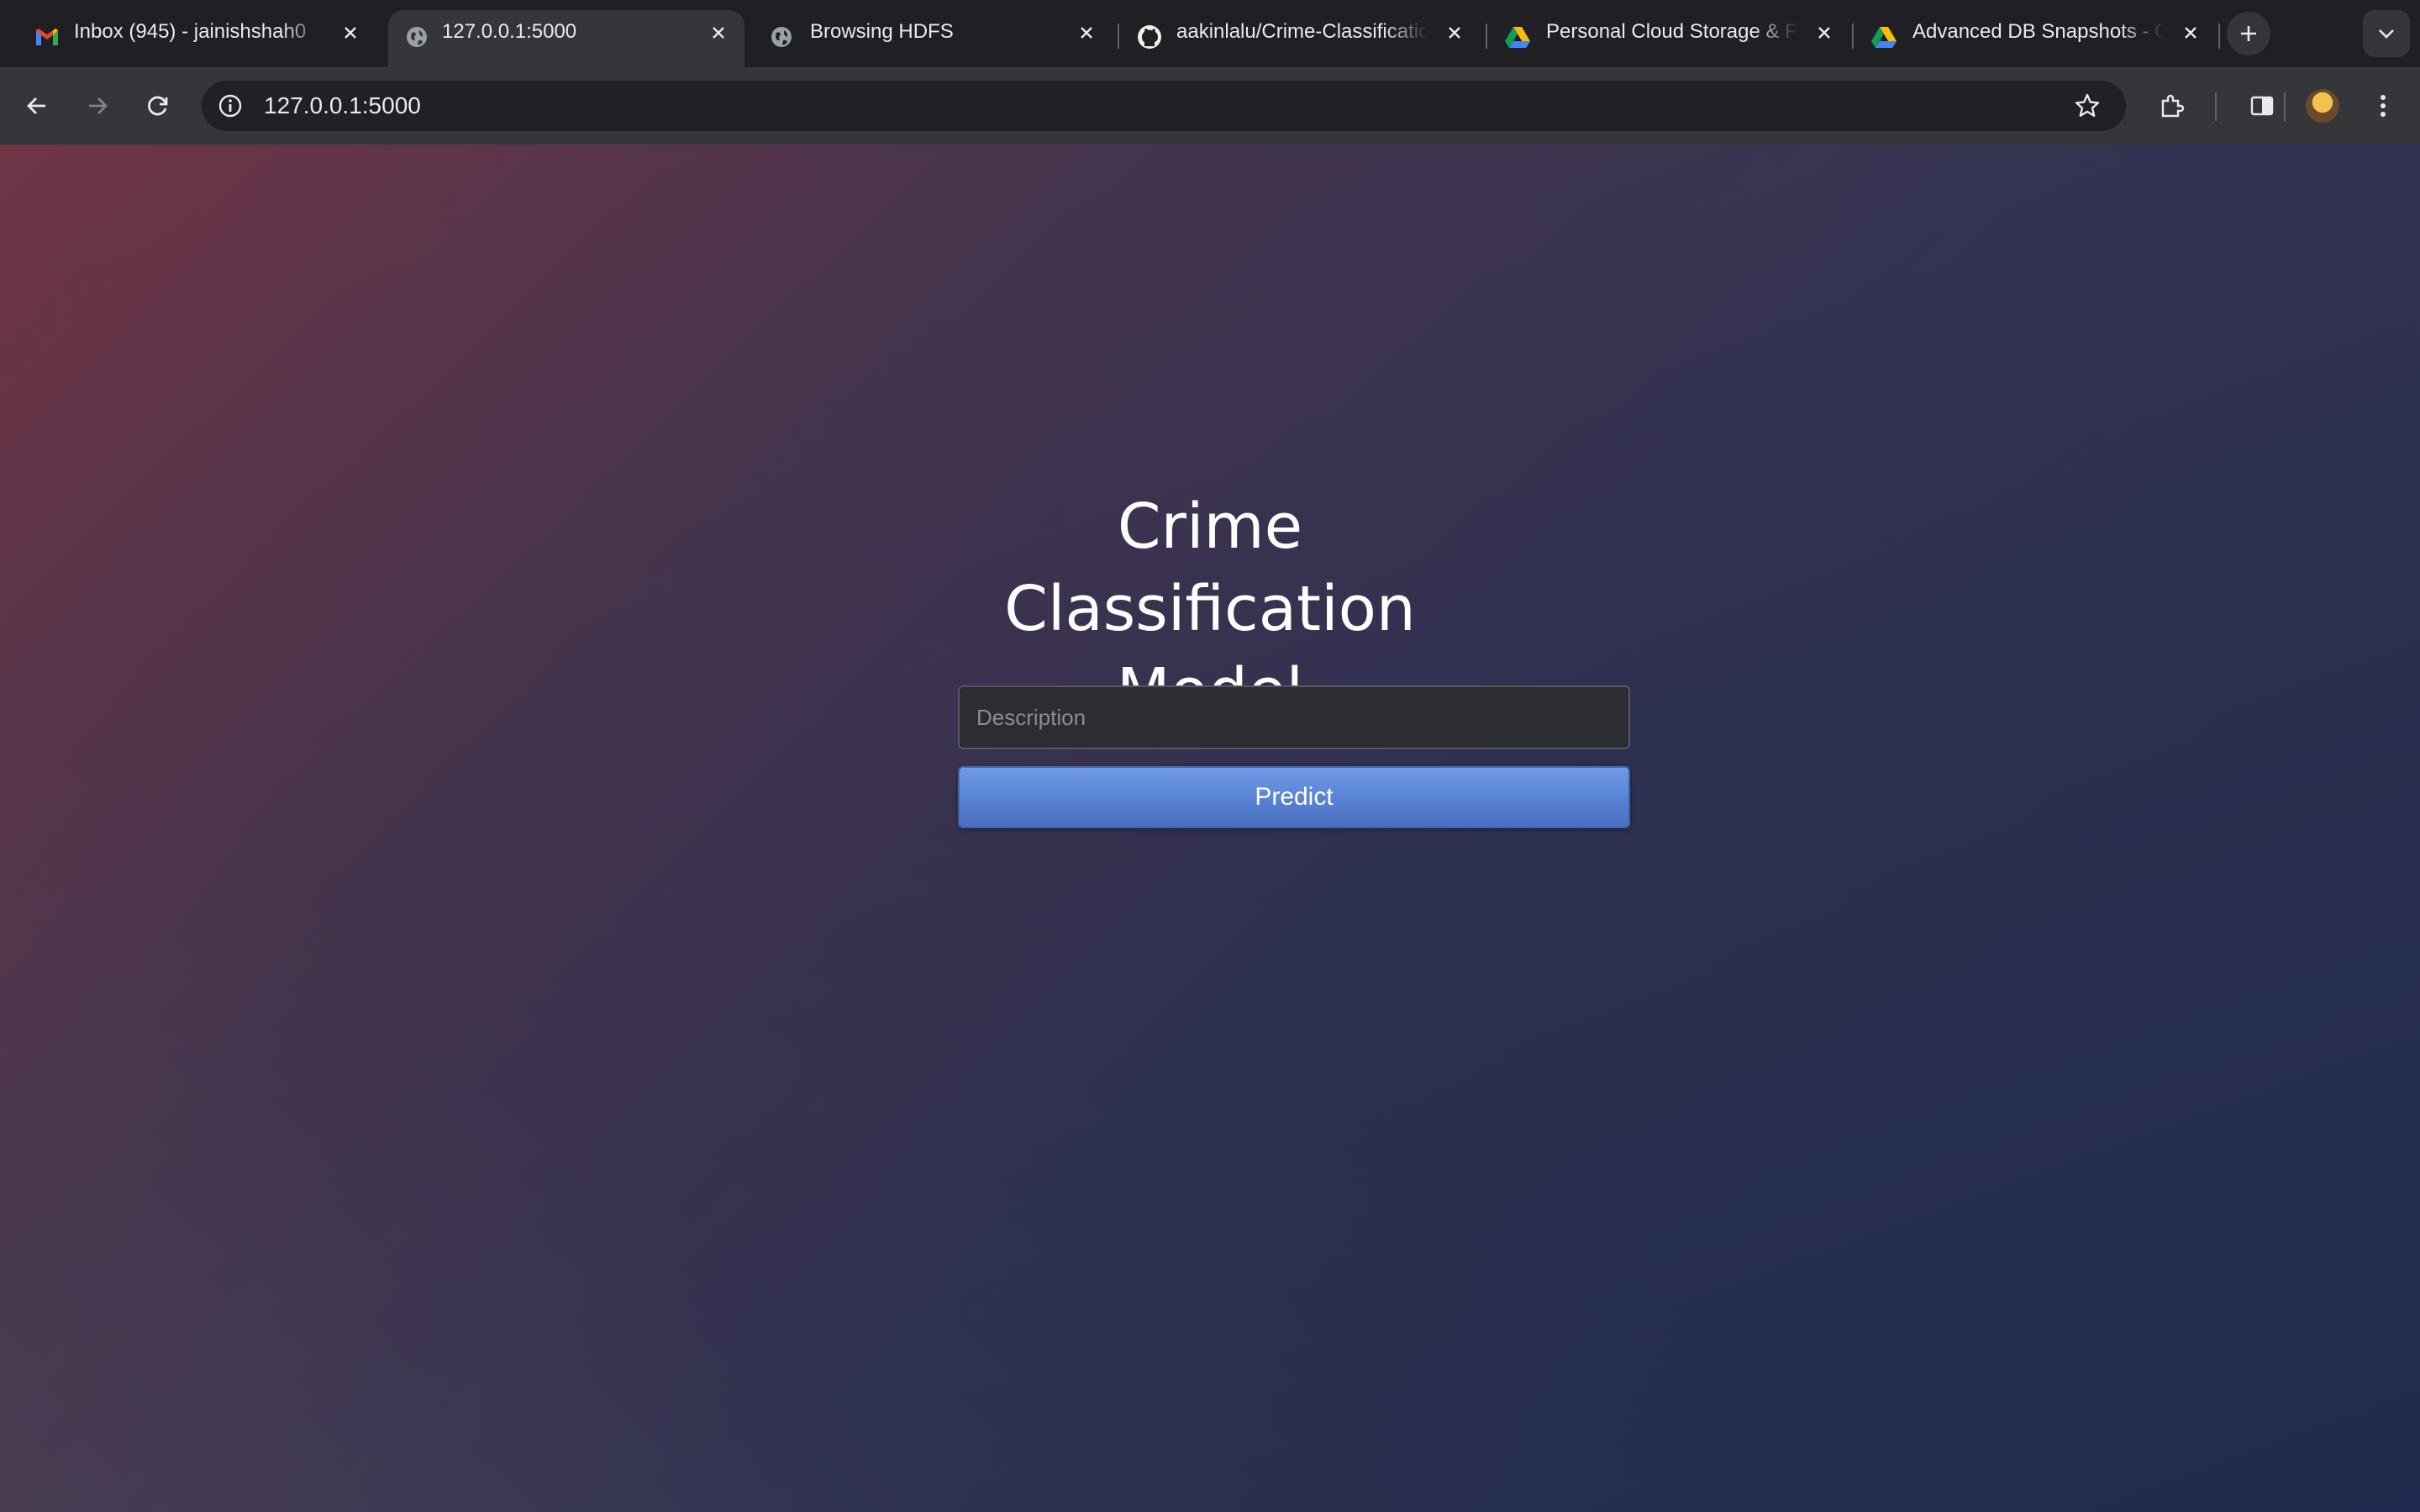 This screenshot has height=1512, width=2420. I want to click on tab-title: Advanced DB Snapshots - Go, so click(2039, 31).